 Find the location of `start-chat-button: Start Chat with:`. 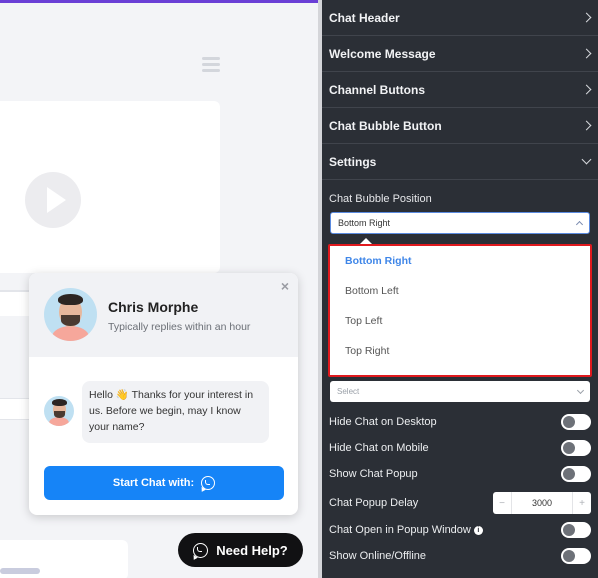

start-chat-button: Start Chat with: is located at coordinates (164, 483).